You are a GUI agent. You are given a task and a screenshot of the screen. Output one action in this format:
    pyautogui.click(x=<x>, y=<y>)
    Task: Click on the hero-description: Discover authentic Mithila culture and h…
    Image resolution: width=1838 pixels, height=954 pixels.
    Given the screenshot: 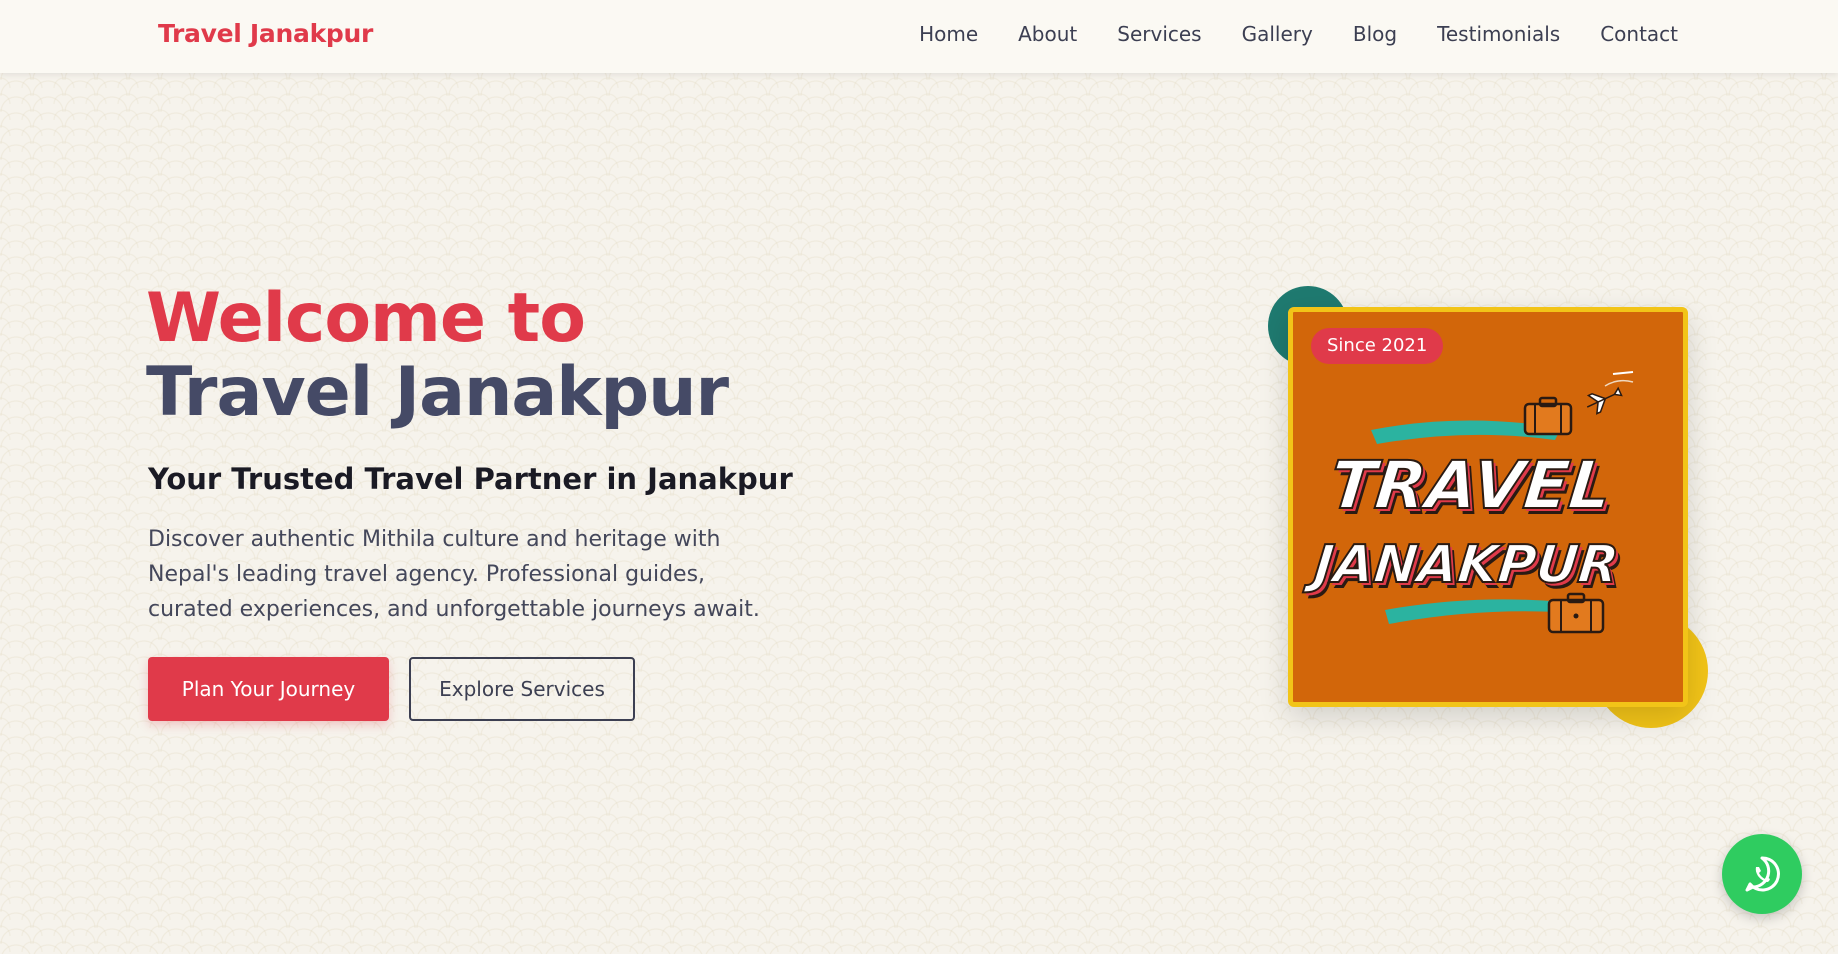 What is the action you would take?
    pyautogui.click(x=454, y=574)
    